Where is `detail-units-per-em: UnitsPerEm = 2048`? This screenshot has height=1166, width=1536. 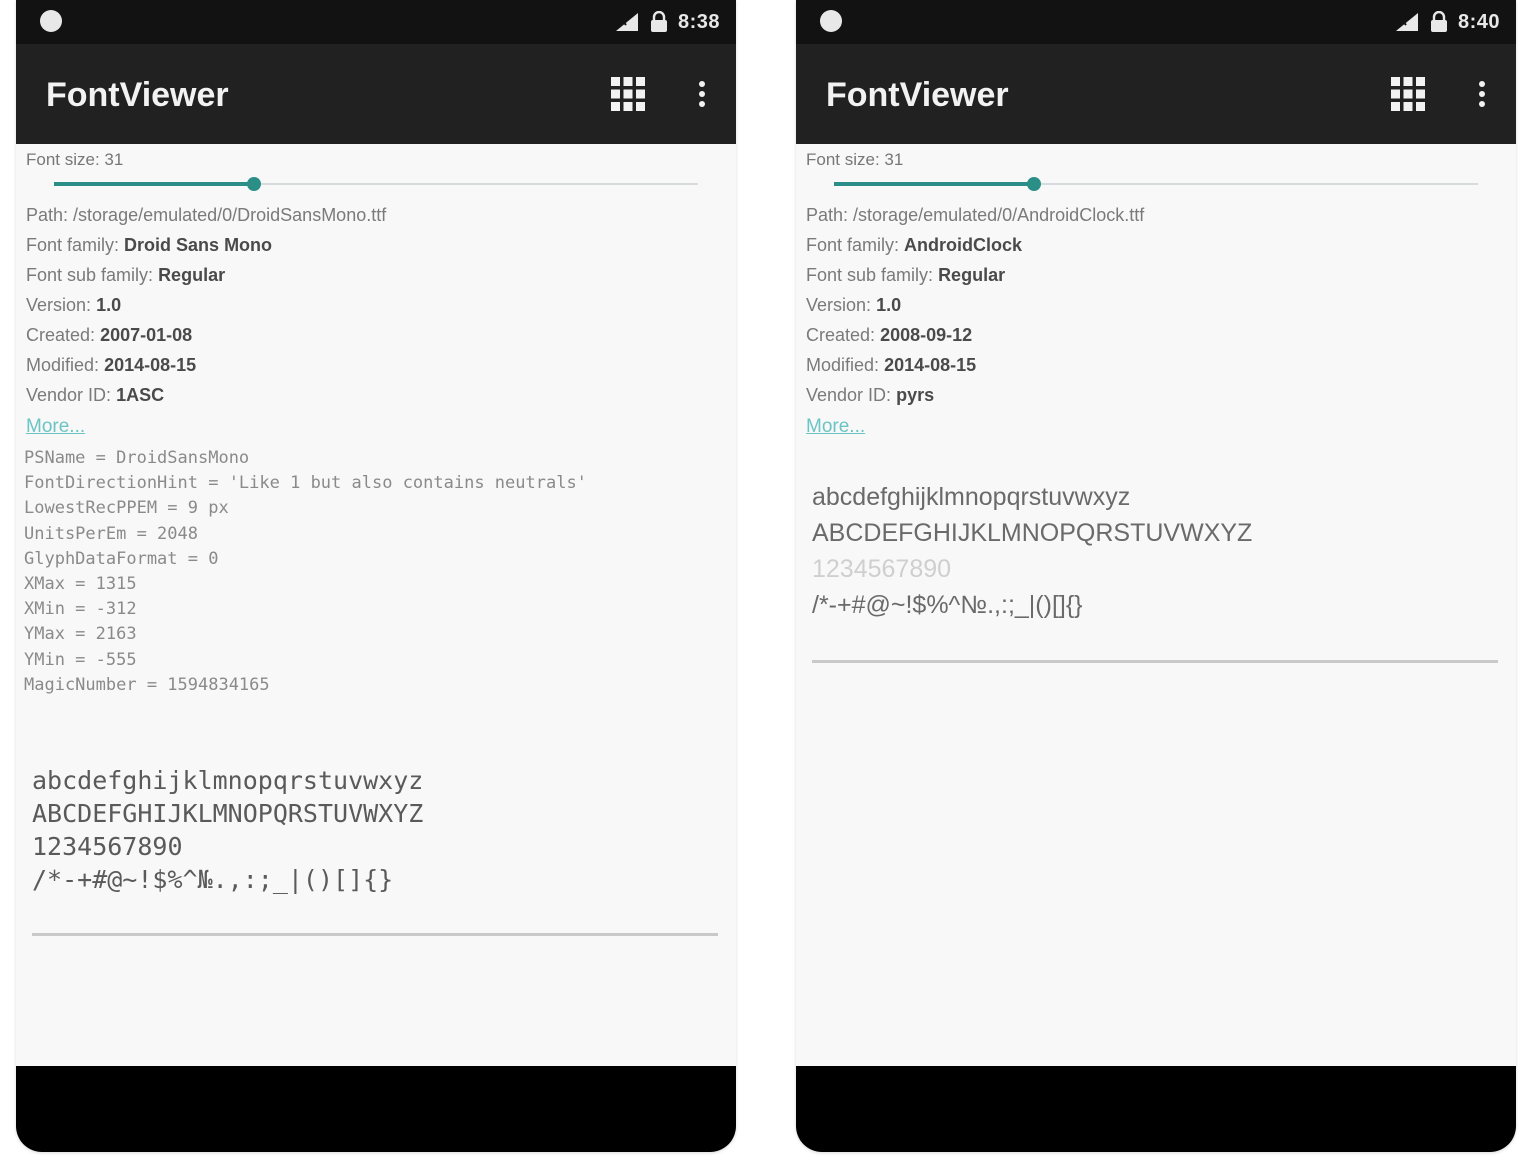
detail-units-per-em: UnitsPerEm = 2048 is located at coordinates (111, 533).